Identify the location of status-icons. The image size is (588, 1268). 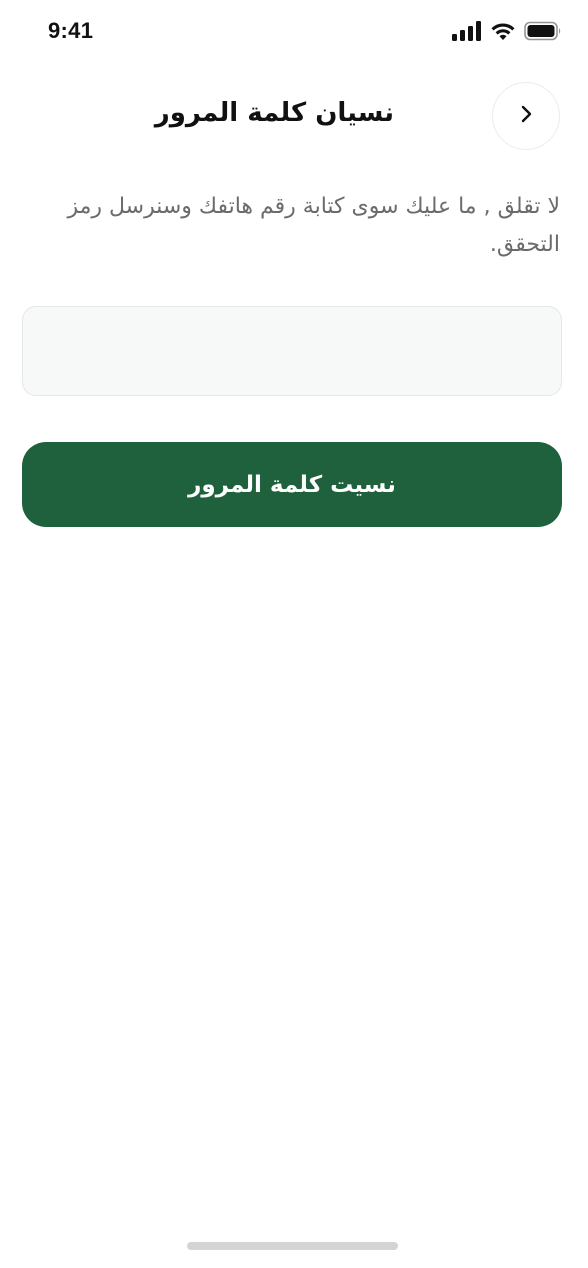
(507, 31).